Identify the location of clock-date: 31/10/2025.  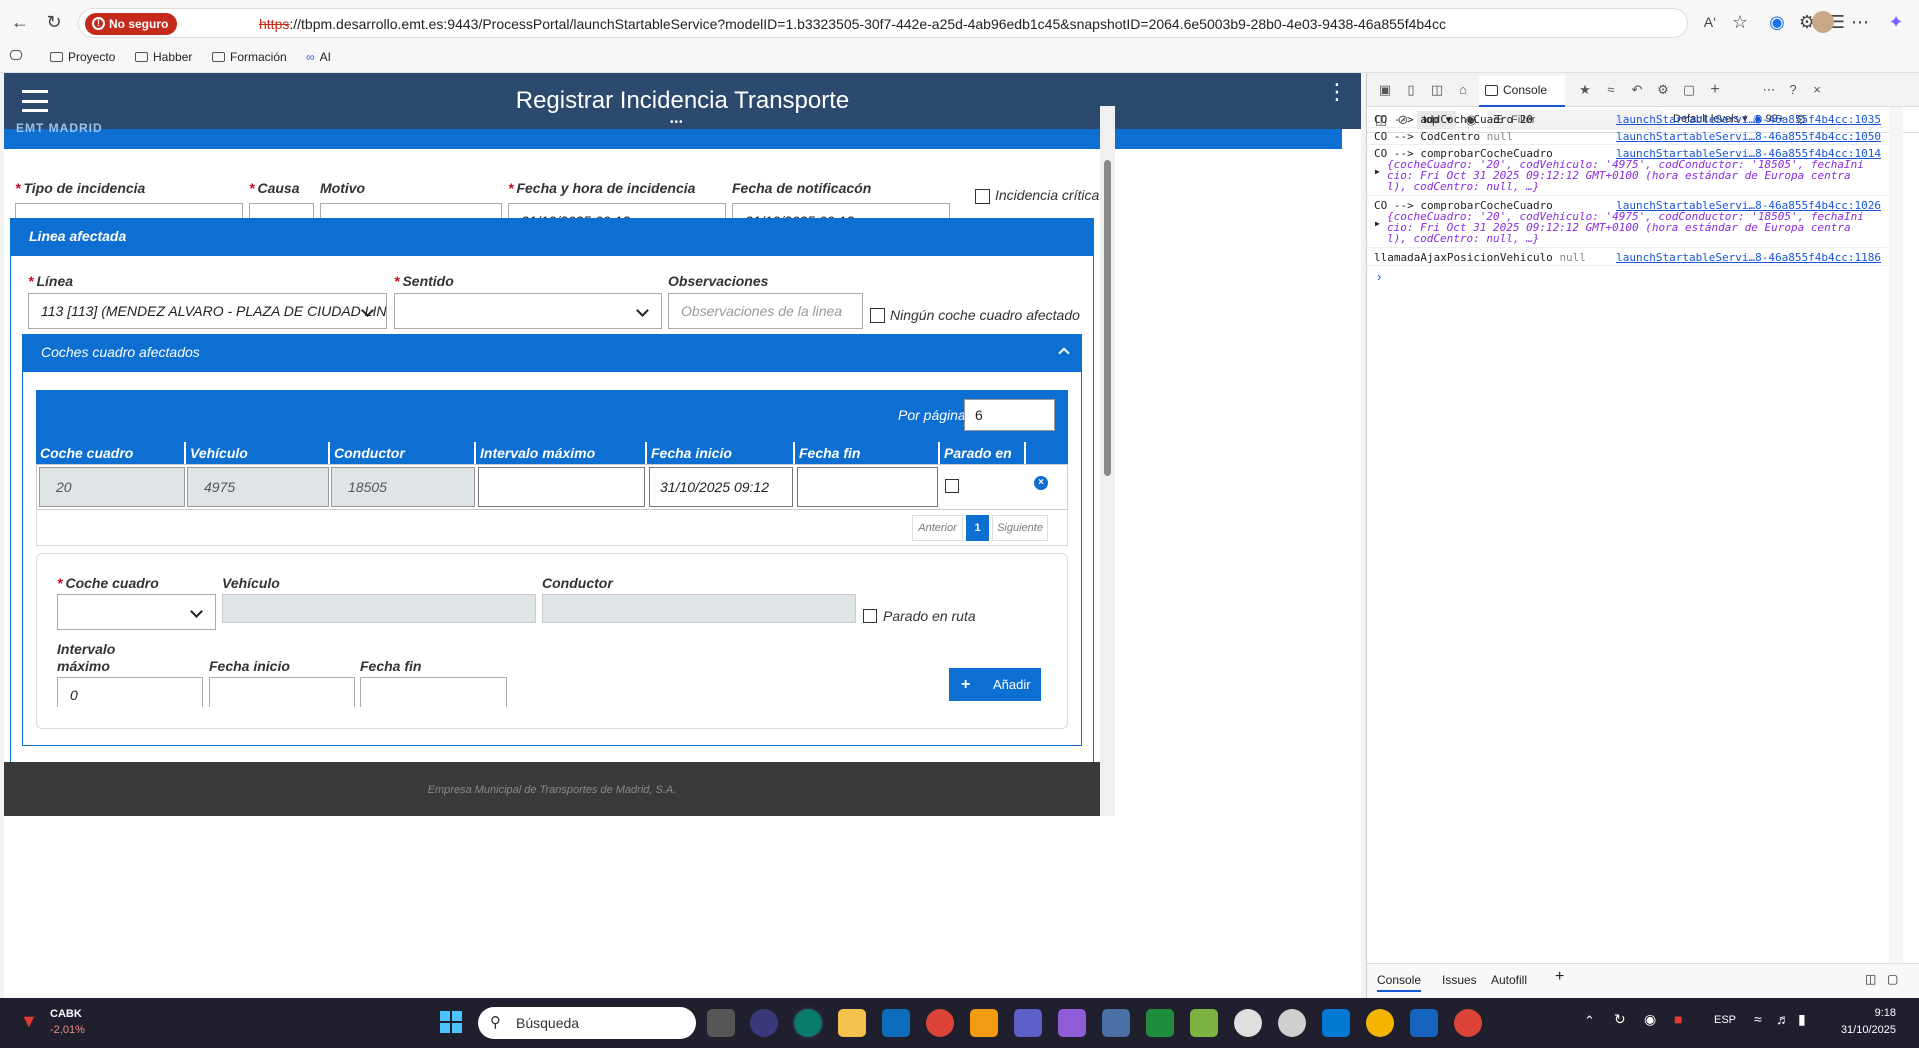
(1861, 1030).